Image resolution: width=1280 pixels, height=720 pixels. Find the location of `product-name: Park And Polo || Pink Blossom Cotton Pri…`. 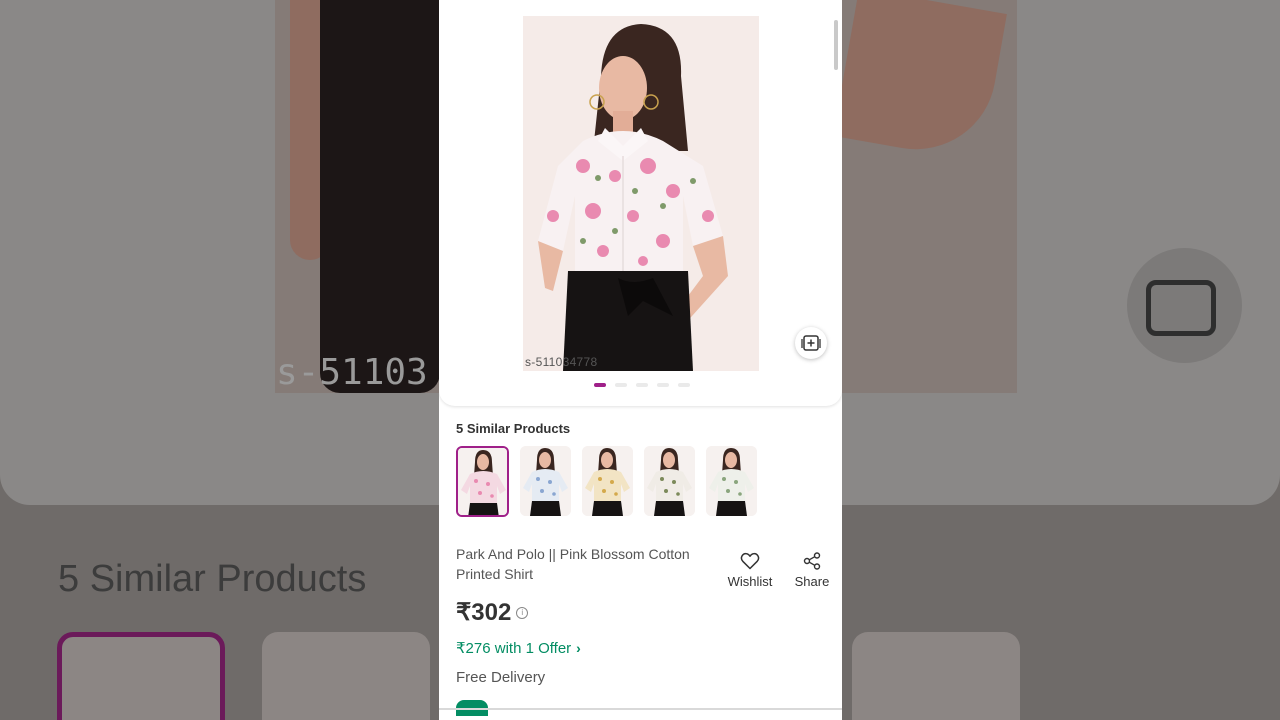

product-name: Park And Polo || Pink Blossom Cotton Pri… is located at coordinates (573, 564).